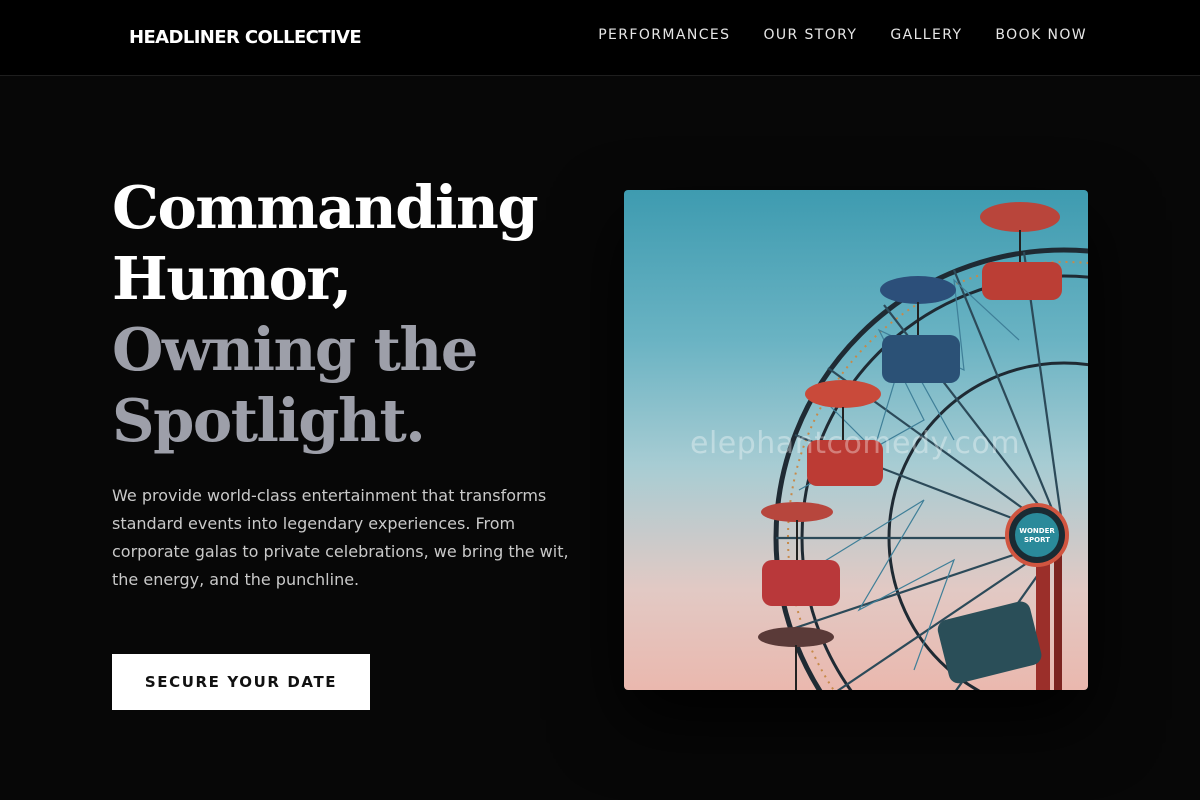 The width and height of the screenshot is (1200, 800). Describe the element at coordinates (269, 420) in the screenshot. I see `hero-title-line-4: Spotlight.` at that location.